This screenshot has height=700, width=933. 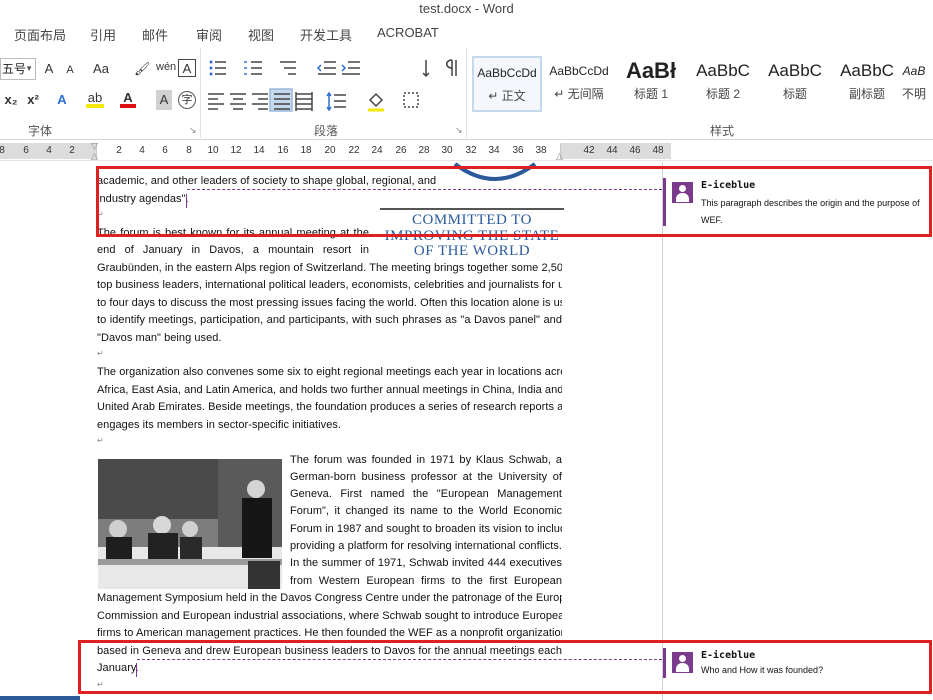 What do you see at coordinates (507, 84) in the screenshot?
I see `style-normal: AaBbCcDd ↵ 正文` at bounding box center [507, 84].